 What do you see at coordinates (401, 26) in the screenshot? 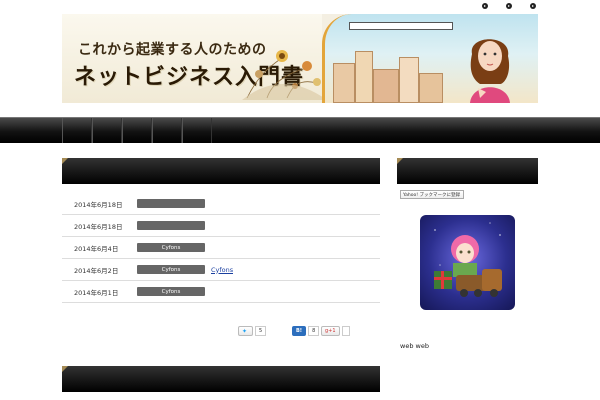
I see `banner-caption` at bounding box center [401, 26].